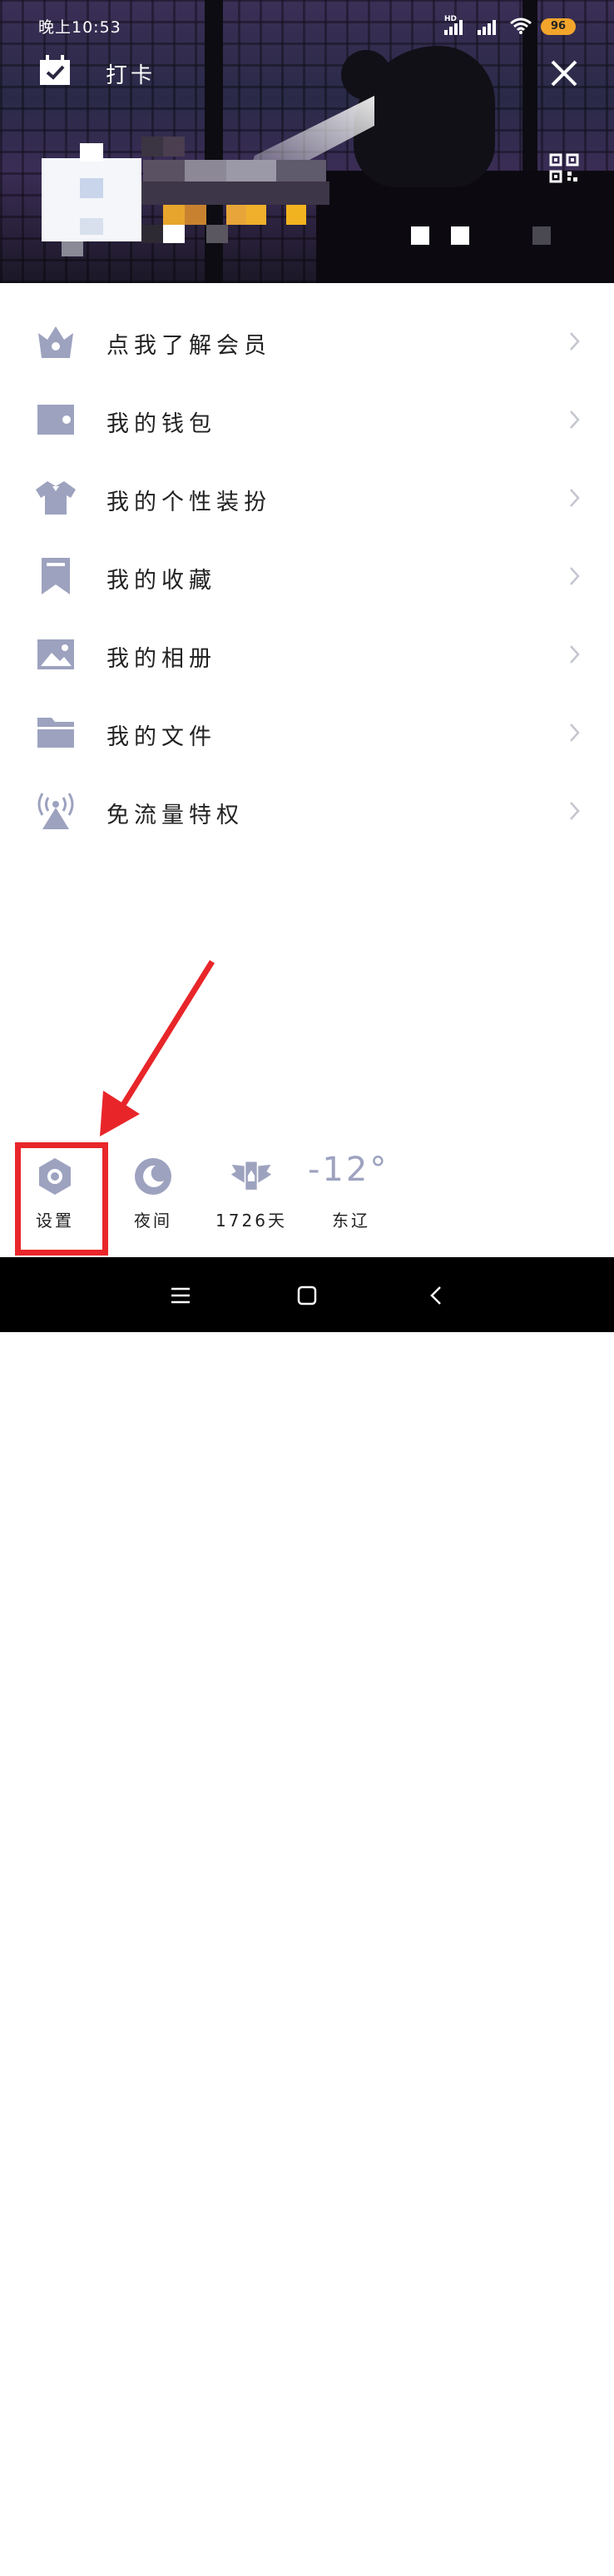 The image size is (614, 2576). What do you see at coordinates (437, 1295) in the screenshot?
I see `back-icon` at bounding box center [437, 1295].